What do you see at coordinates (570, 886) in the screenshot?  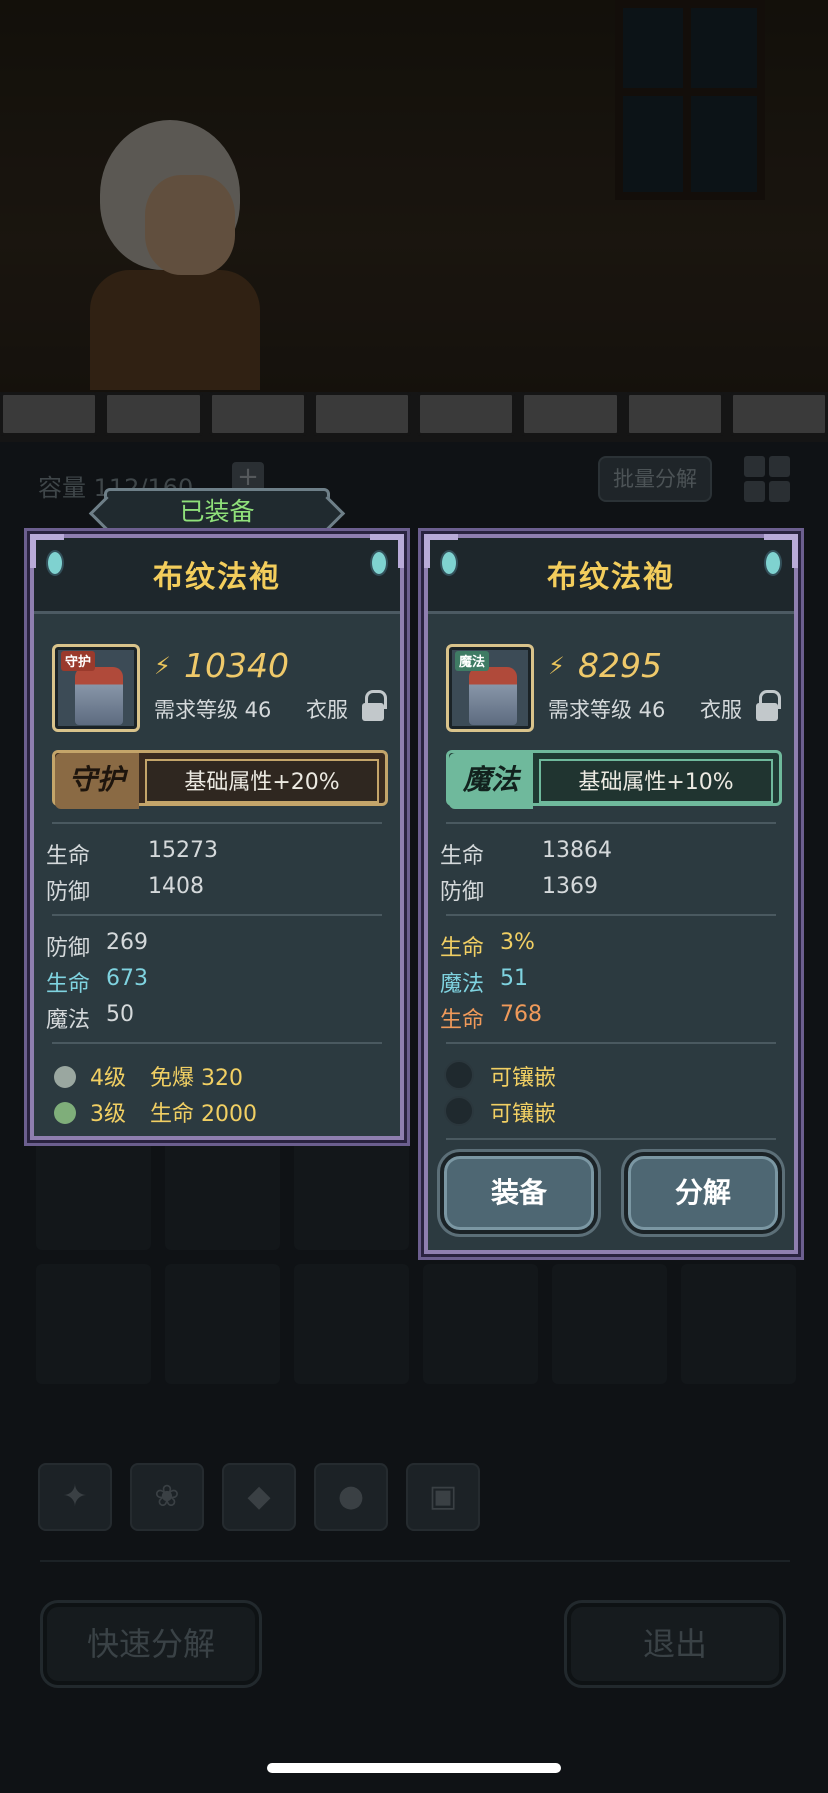 I see `base-stat-value: 1369` at bounding box center [570, 886].